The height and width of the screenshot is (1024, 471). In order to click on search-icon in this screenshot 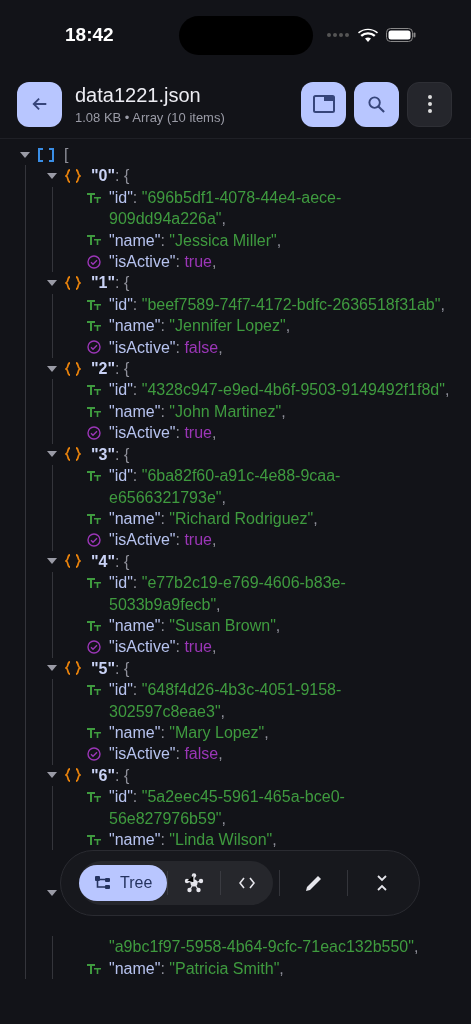, I will do `click(376, 104)`.